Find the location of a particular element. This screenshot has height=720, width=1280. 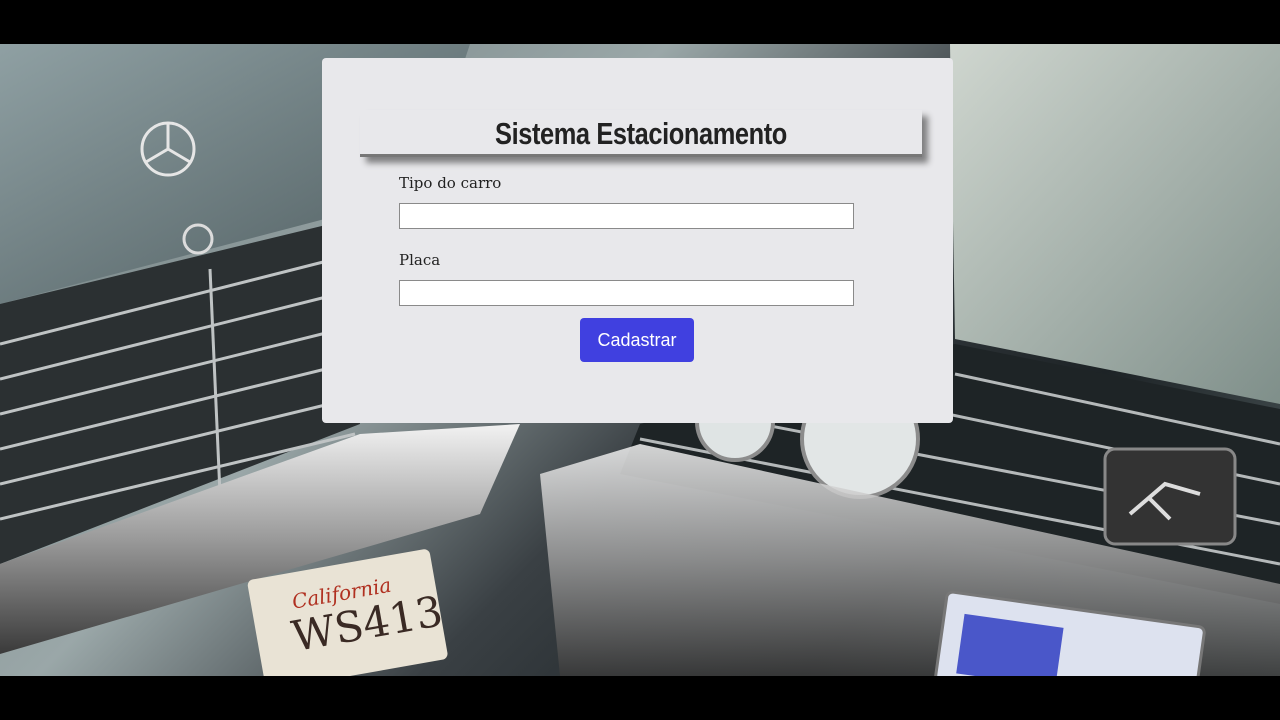

plate-input is located at coordinates (626, 293).